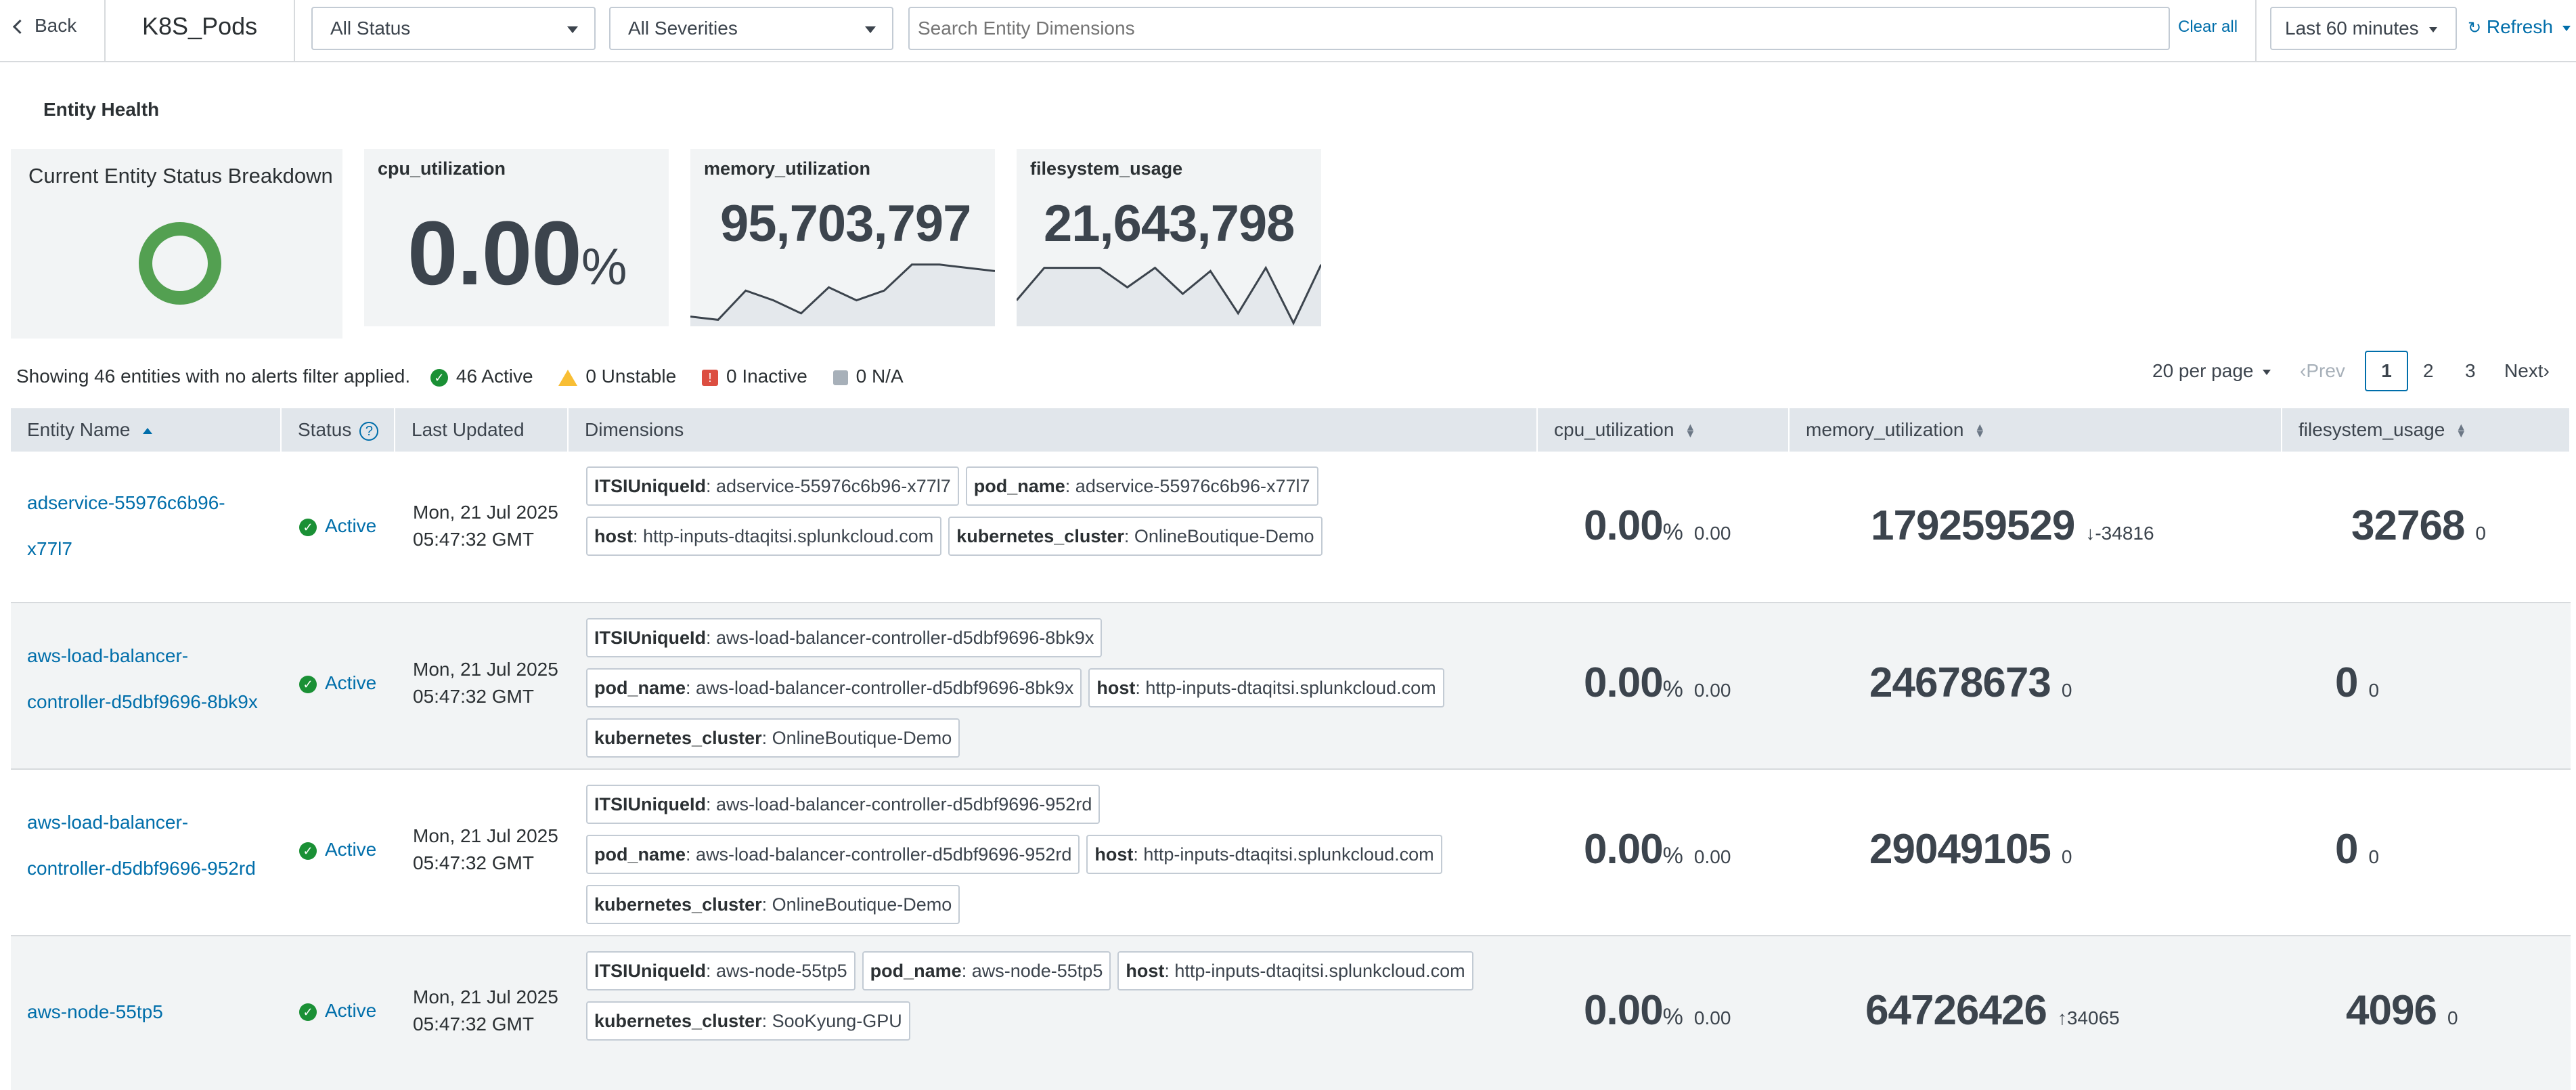  What do you see at coordinates (1539, 28) in the screenshot?
I see `search-input` at bounding box center [1539, 28].